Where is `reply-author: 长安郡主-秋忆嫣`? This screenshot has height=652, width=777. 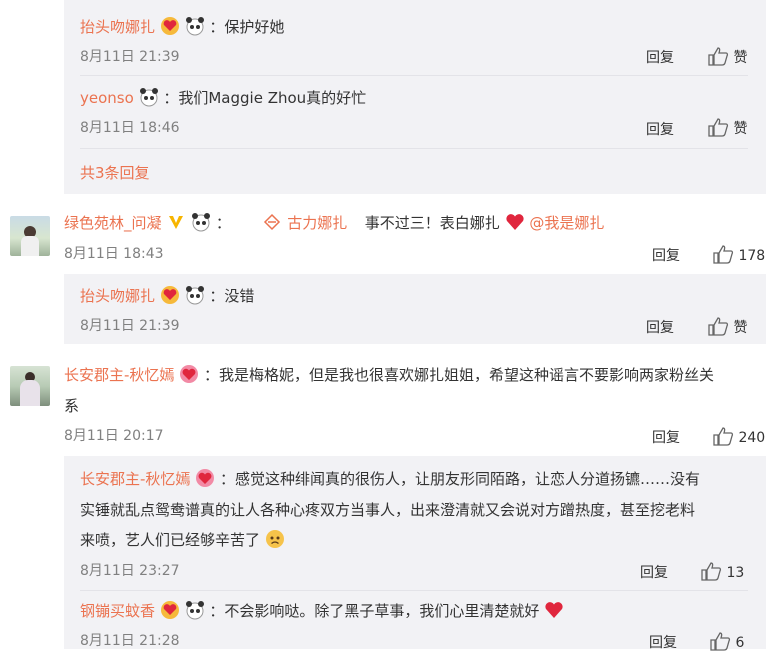 reply-author: 长安郡主-秋忆嫣 is located at coordinates (135, 479).